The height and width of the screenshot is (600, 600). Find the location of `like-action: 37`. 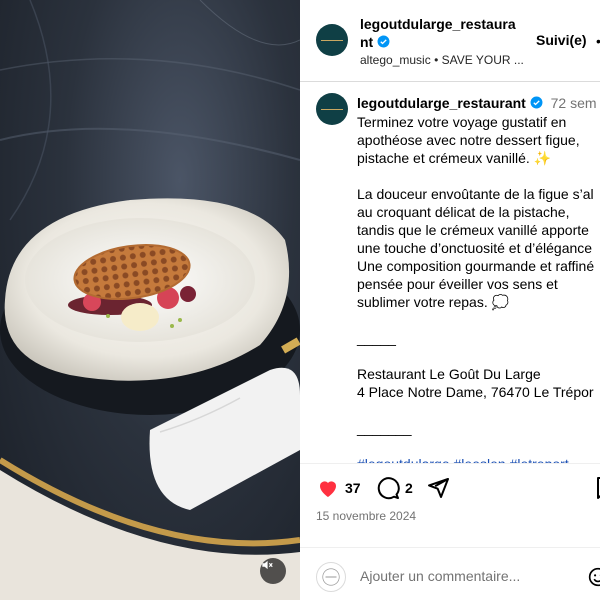

like-action: 37 is located at coordinates (338, 488).